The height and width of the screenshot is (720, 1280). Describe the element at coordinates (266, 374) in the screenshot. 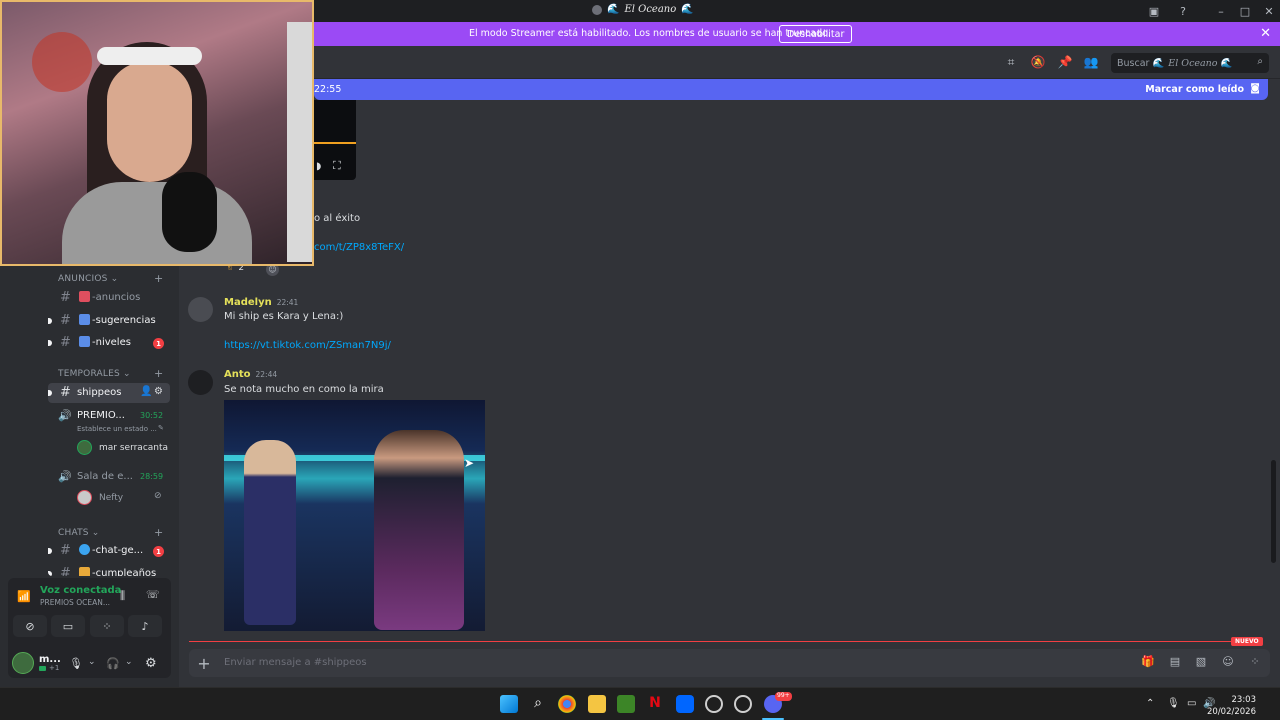

I see `message-time: 22:44` at that location.